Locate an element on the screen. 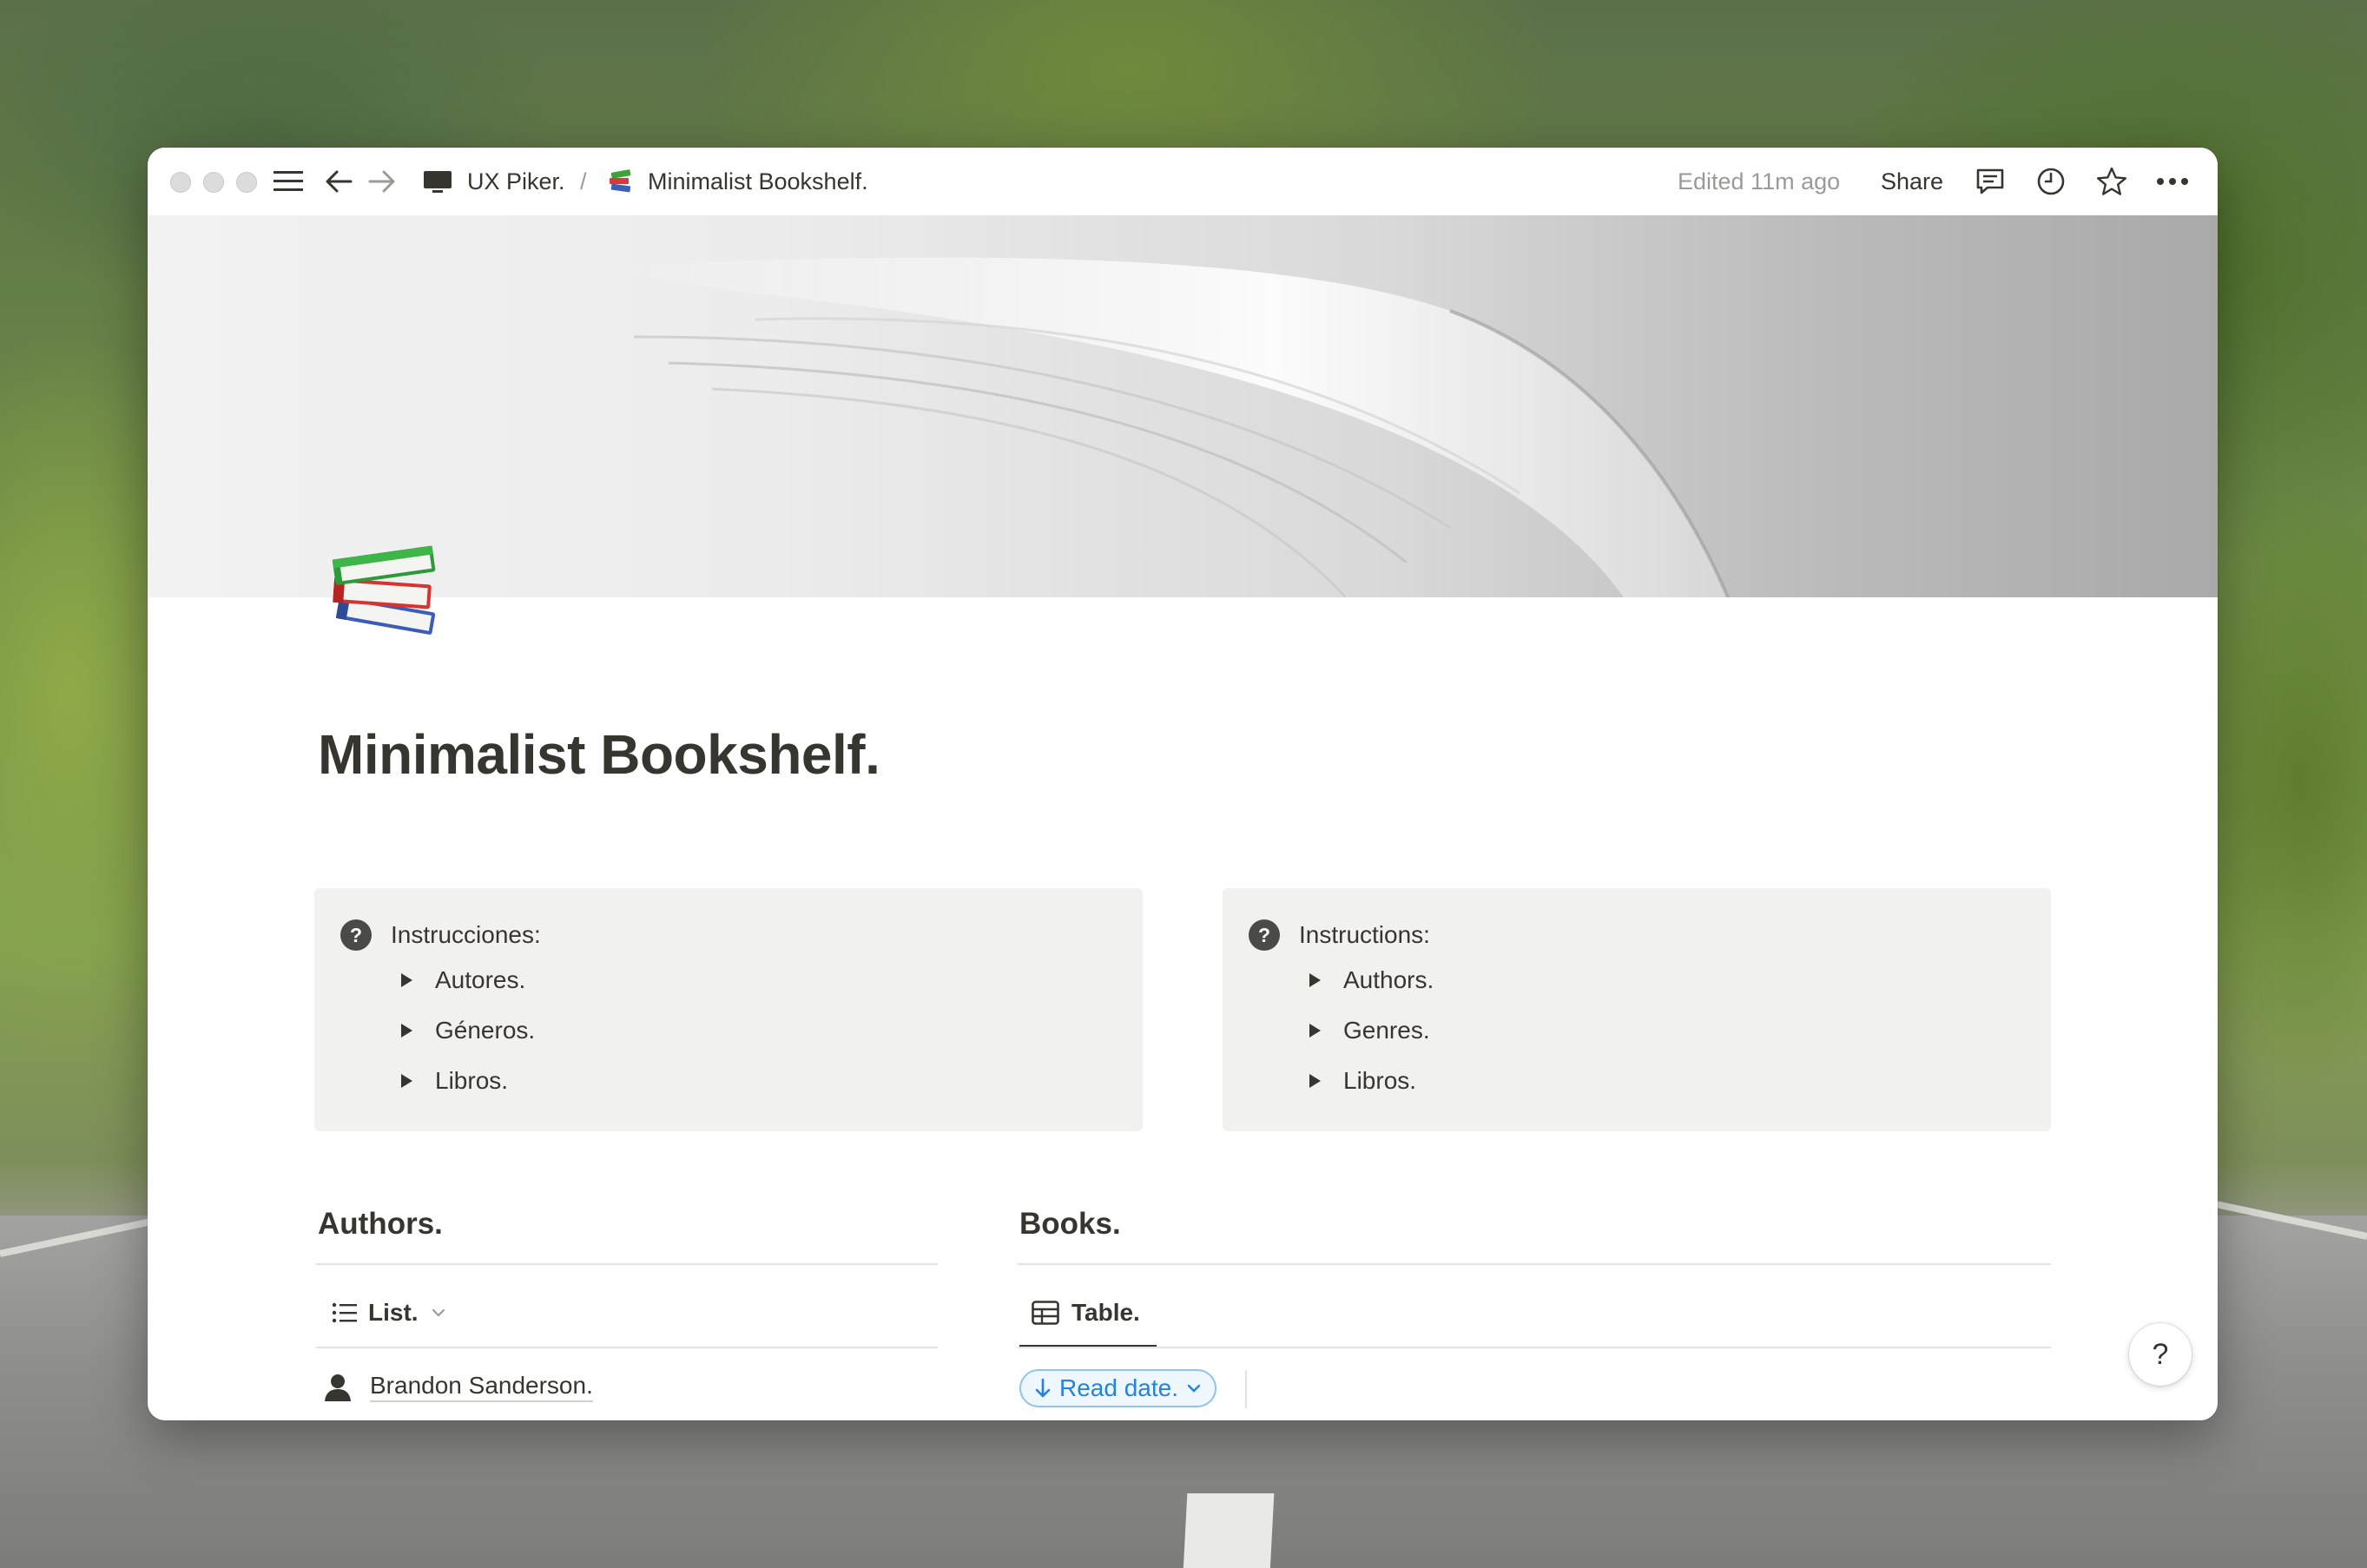 This screenshot has width=2367, height=1568. sort-filter-pill: Read date. is located at coordinates (1117, 1388).